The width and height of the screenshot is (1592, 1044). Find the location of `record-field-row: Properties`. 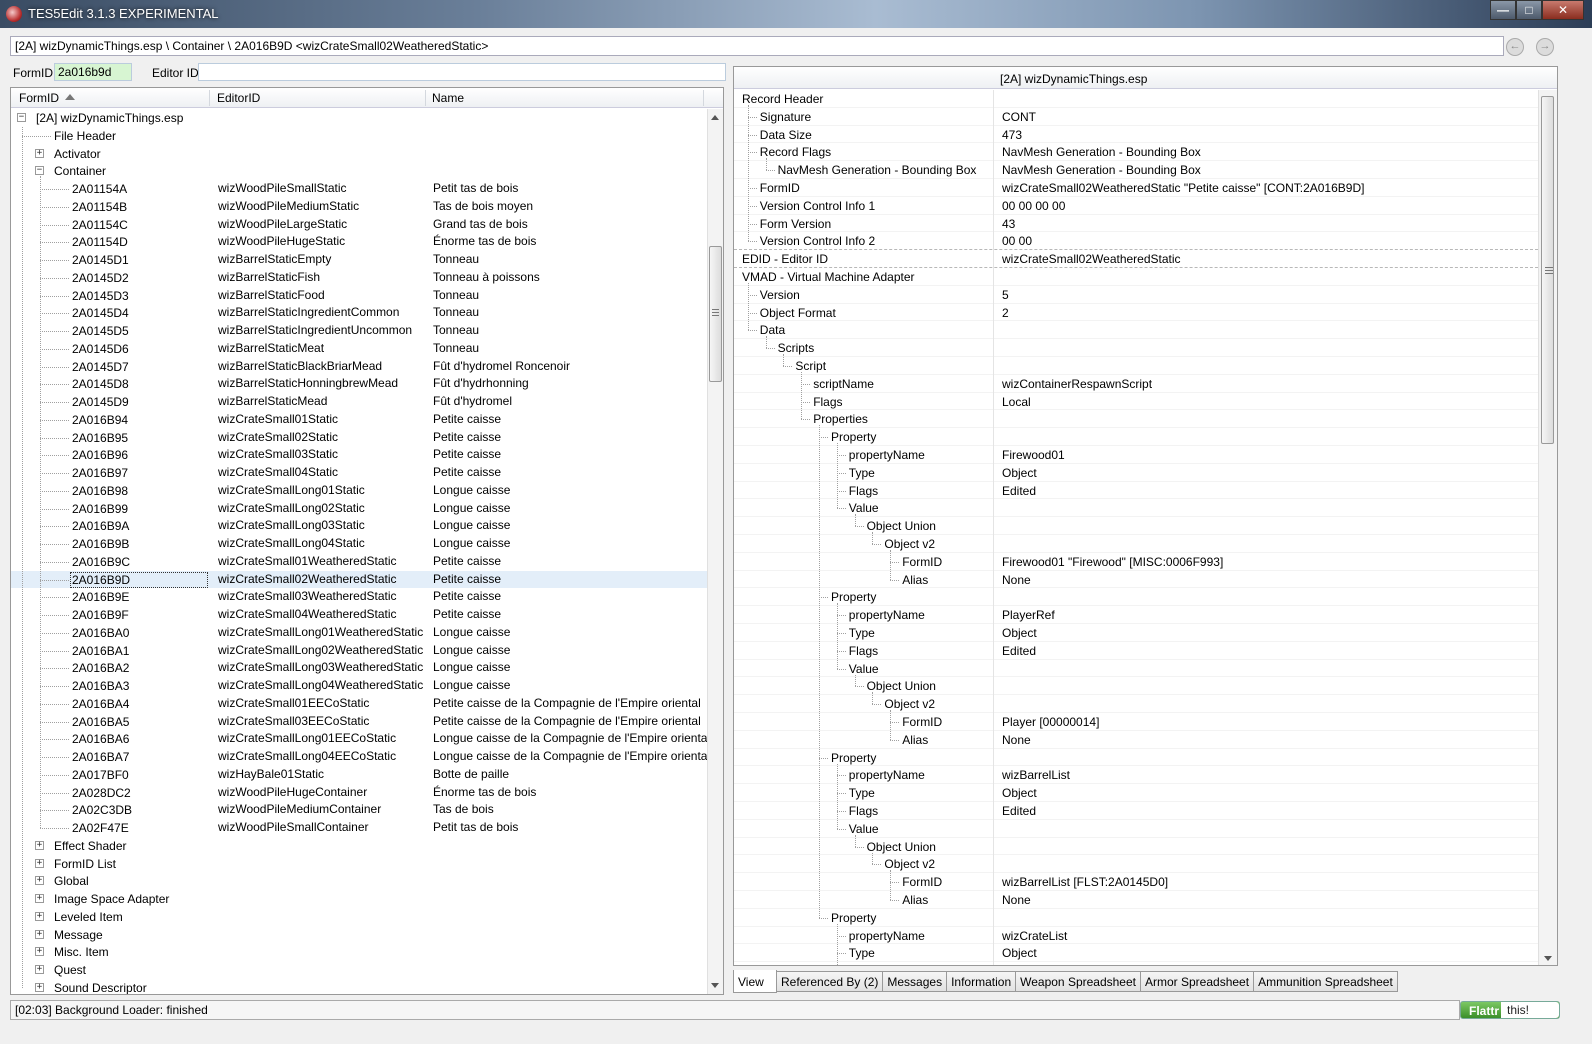

record-field-row: Properties is located at coordinates (1136, 419).